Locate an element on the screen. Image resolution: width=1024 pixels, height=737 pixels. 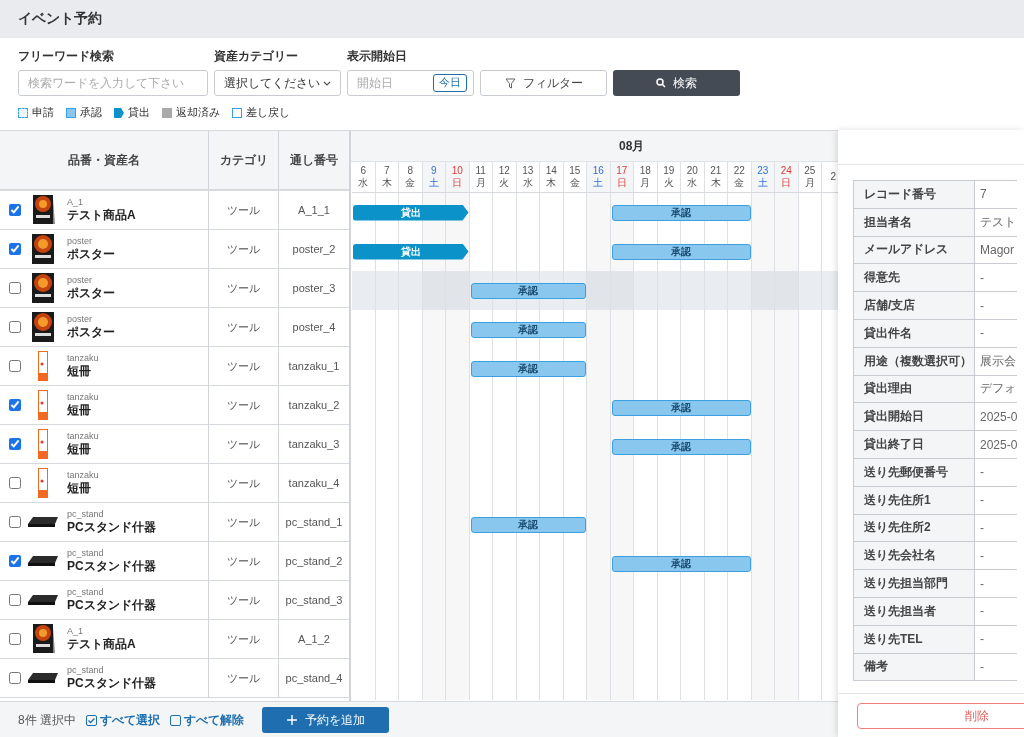
field-value: 7 is located at coordinates (996, 194).